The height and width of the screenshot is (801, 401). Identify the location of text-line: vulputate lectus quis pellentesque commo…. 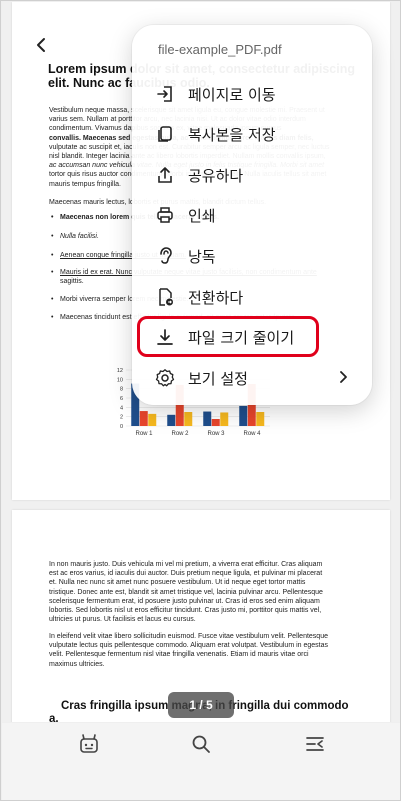
(188, 646).